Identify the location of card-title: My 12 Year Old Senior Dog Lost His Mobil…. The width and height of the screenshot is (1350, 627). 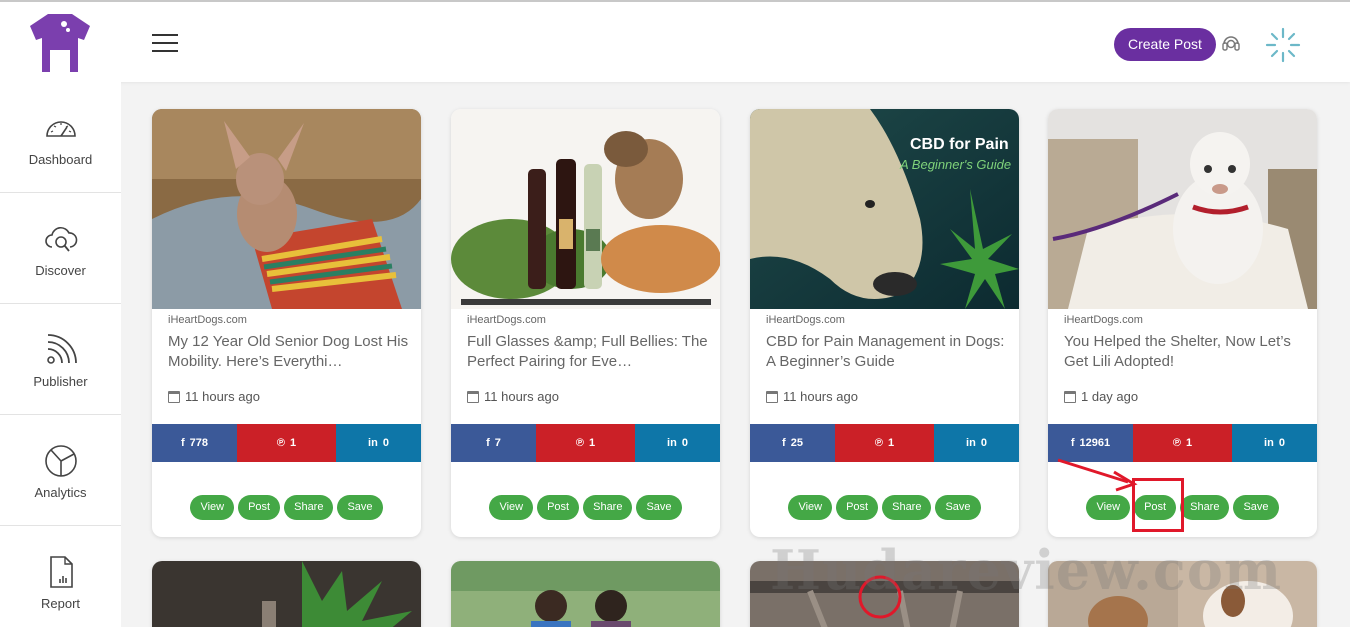
(293, 352).